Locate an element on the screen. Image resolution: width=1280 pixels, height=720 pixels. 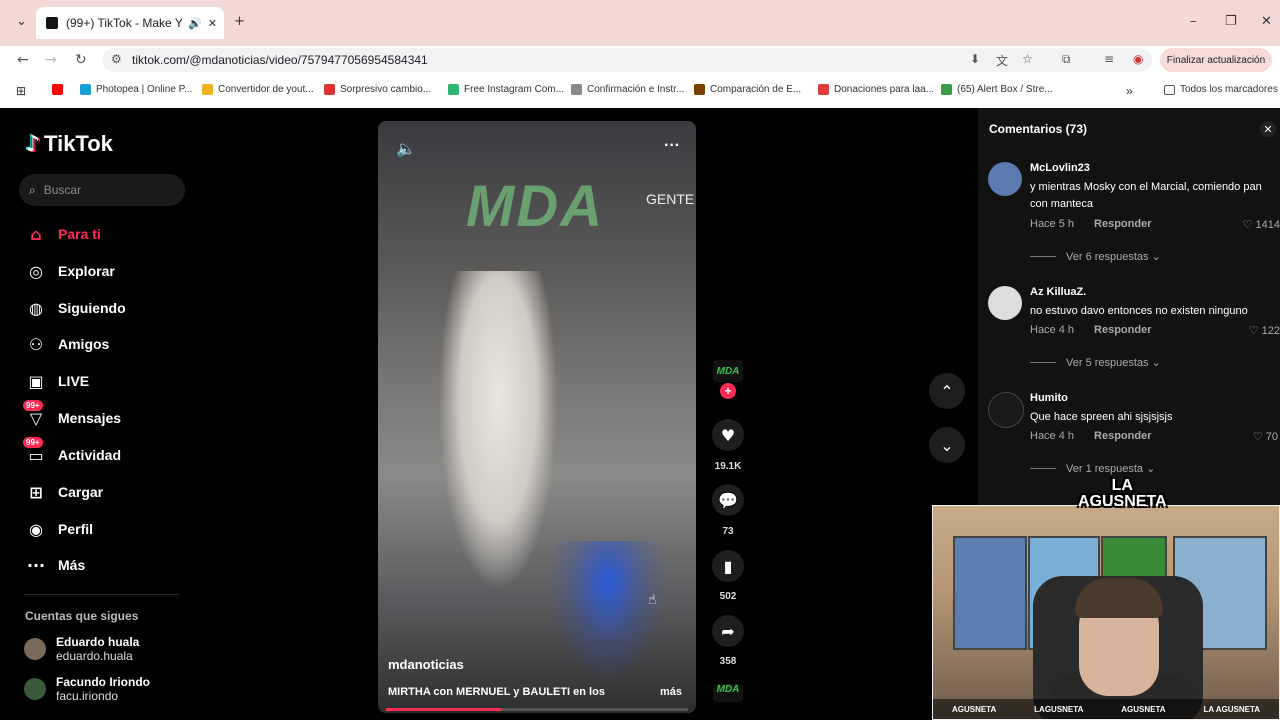
view-replies-button: Ver 6 respuestas ⌄ is located at coordinates (1095, 256).